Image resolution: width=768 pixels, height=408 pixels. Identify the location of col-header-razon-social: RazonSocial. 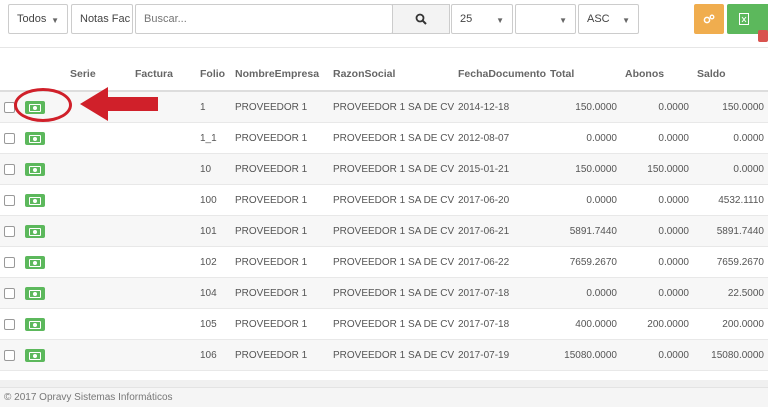
(391, 75).